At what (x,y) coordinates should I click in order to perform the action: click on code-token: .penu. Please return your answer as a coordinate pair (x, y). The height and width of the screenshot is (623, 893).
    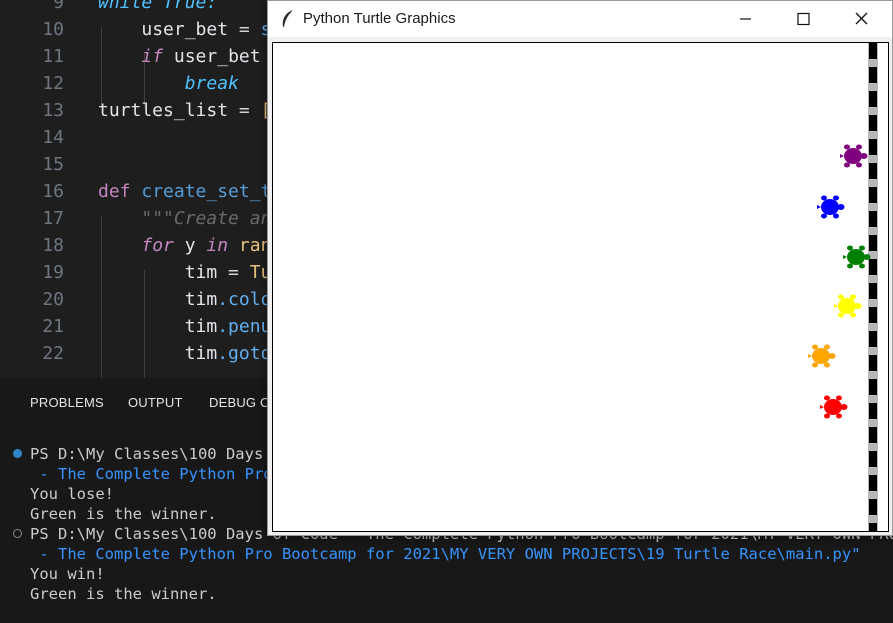
    Looking at the image, I should click on (244, 326).